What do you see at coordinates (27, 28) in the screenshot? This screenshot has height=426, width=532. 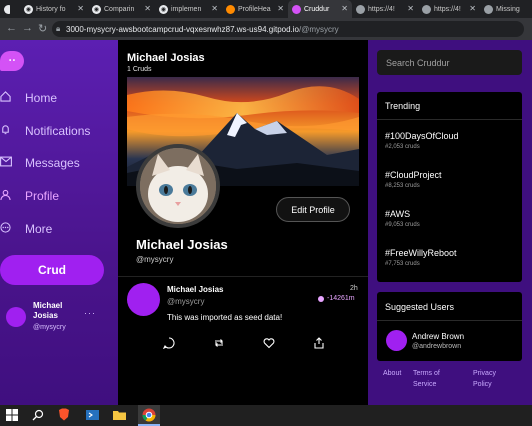 I see `forward-icon: →` at bounding box center [27, 28].